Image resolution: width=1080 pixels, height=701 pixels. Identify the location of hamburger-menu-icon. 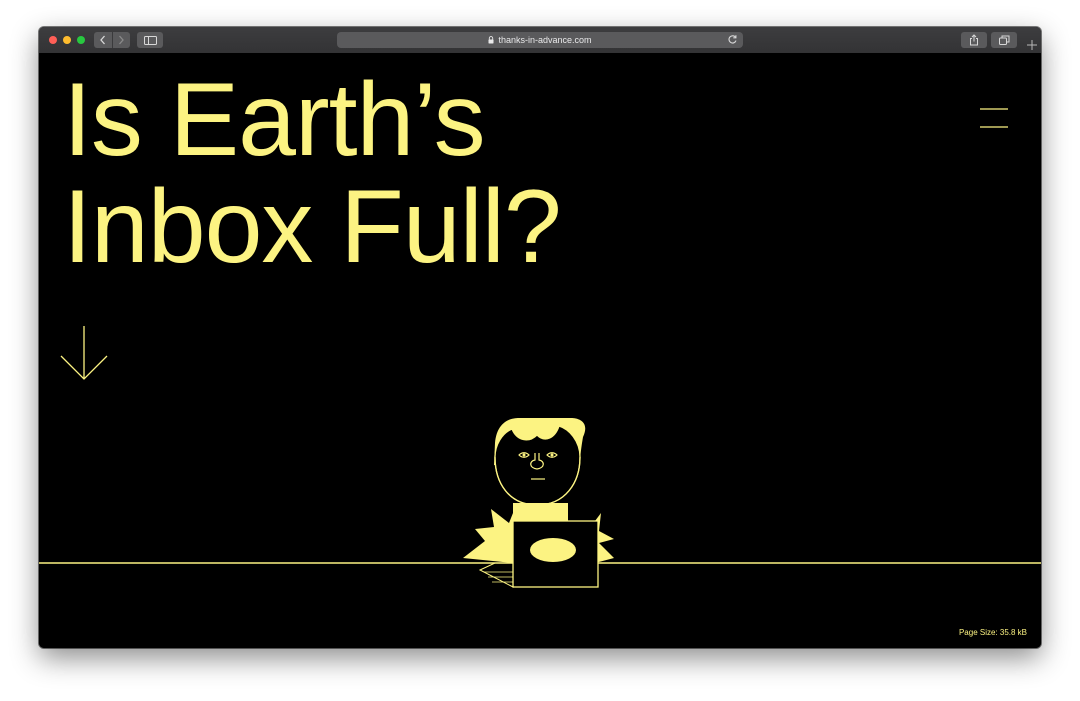
(994, 118).